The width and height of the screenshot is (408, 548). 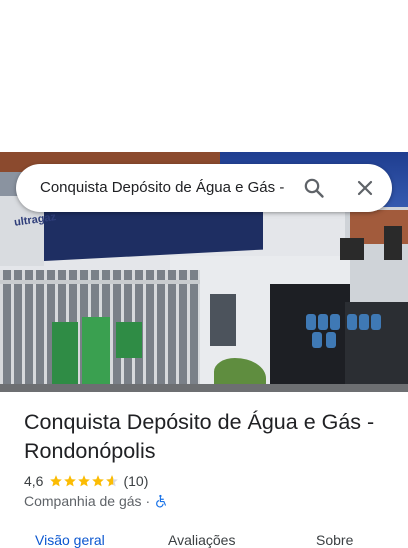 I want to click on search-icon, so click(x=314, y=188).